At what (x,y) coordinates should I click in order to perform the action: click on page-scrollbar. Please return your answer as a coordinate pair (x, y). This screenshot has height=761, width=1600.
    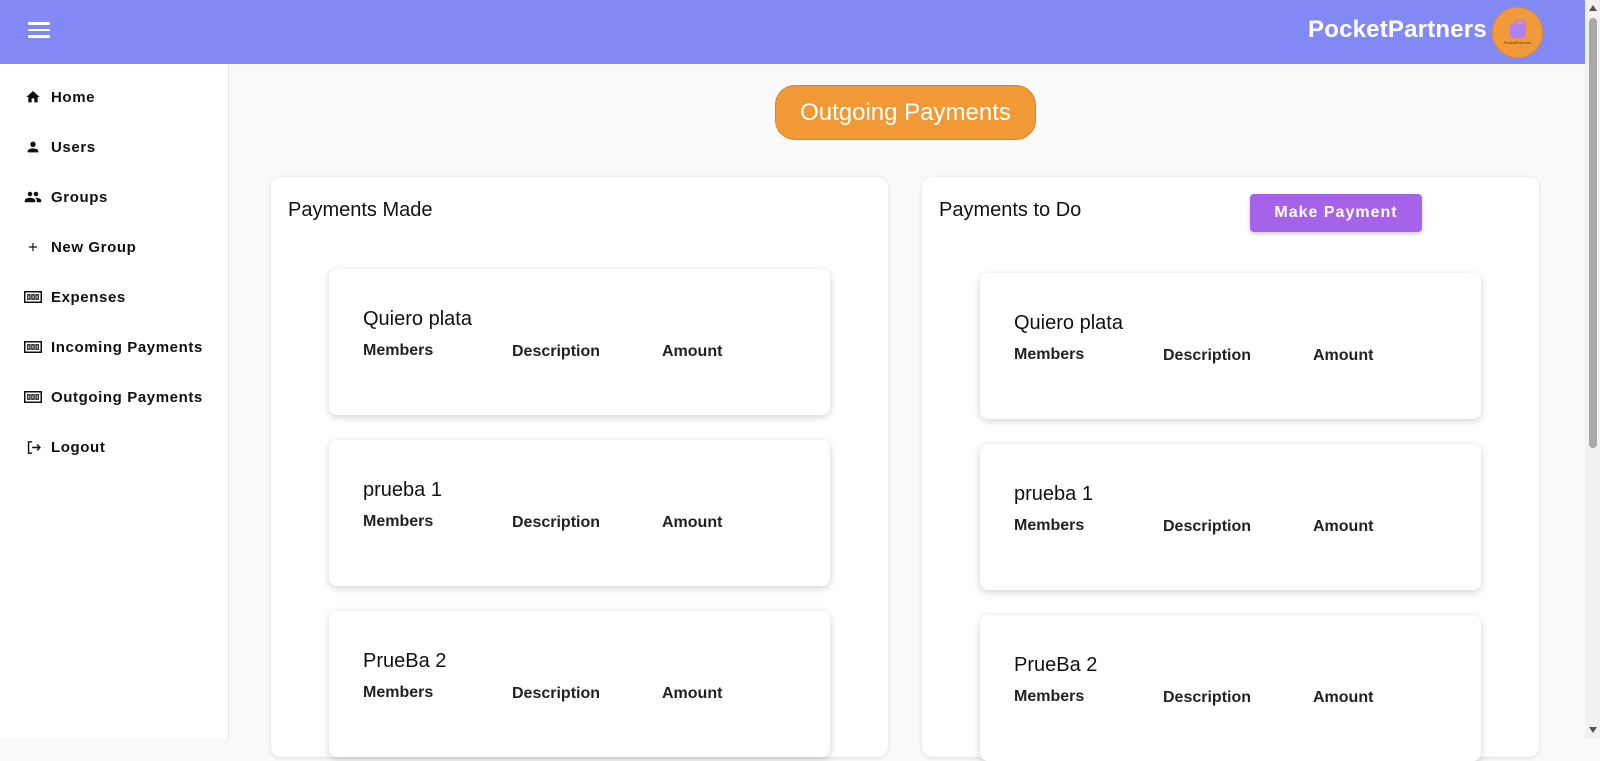
    Looking at the image, I should click on (1592, 369).